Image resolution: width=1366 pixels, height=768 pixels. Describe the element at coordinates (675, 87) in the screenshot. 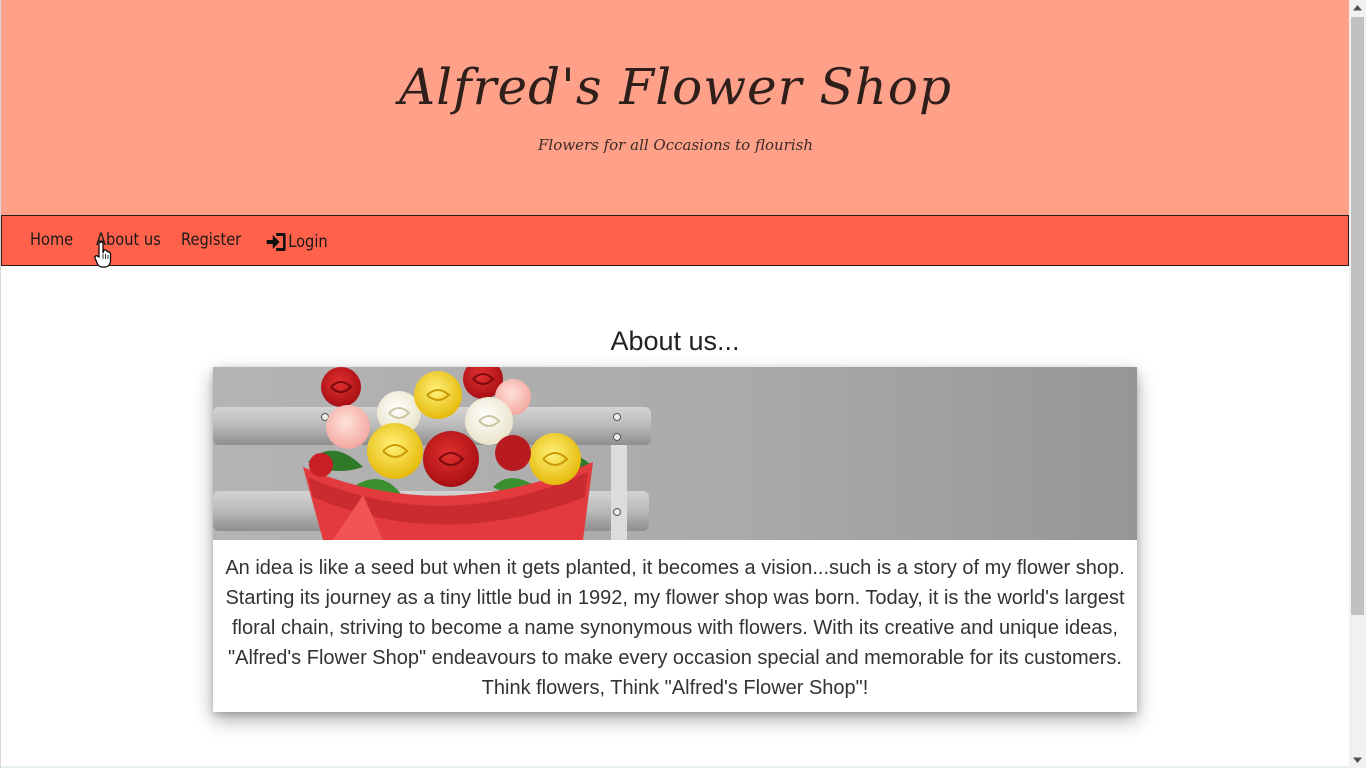

I see `site-title: Alfred's Flower Shop` at that location.